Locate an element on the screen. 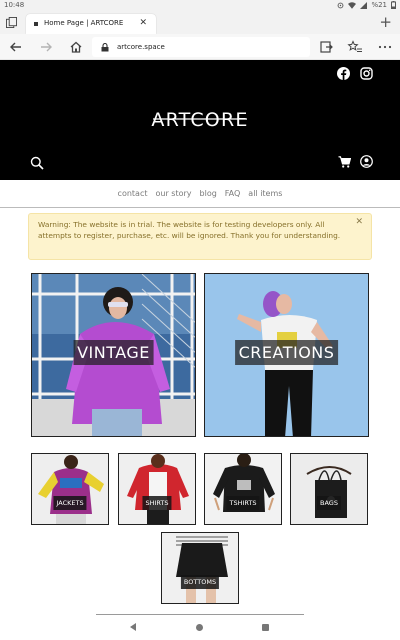 The width and height of the screenshot is (400, 640). nav-link-all-items: all items is located at coordinates (265, 193).